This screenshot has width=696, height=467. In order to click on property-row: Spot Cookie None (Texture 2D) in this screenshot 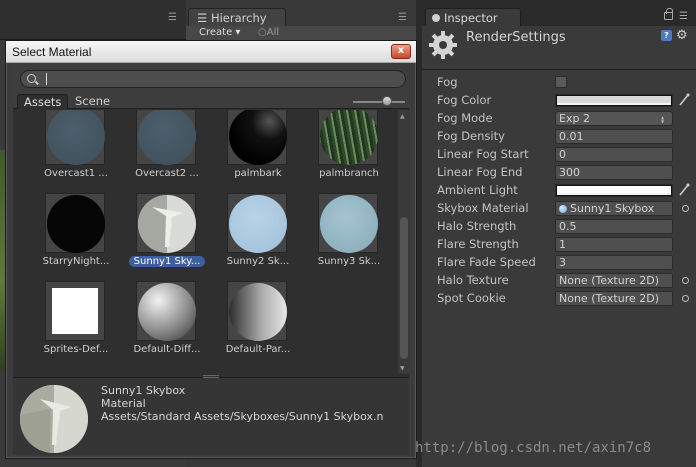, I will do `click(566, 299)`.